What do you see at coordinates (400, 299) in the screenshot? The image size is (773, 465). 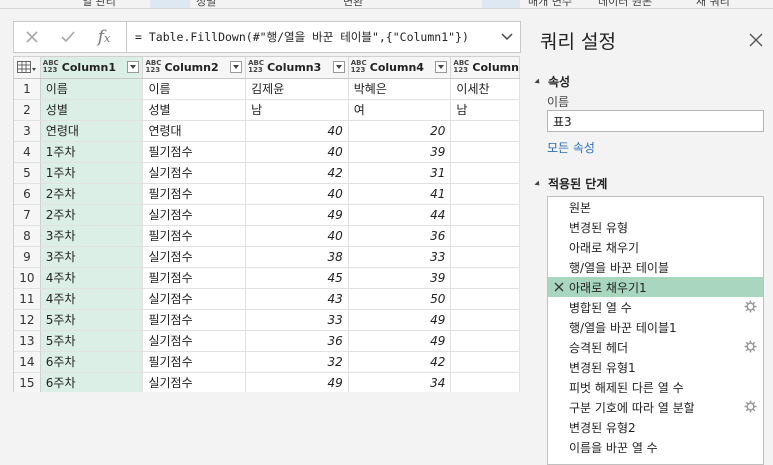 I see `table-cell: 50` at bounding box center [400, 299].